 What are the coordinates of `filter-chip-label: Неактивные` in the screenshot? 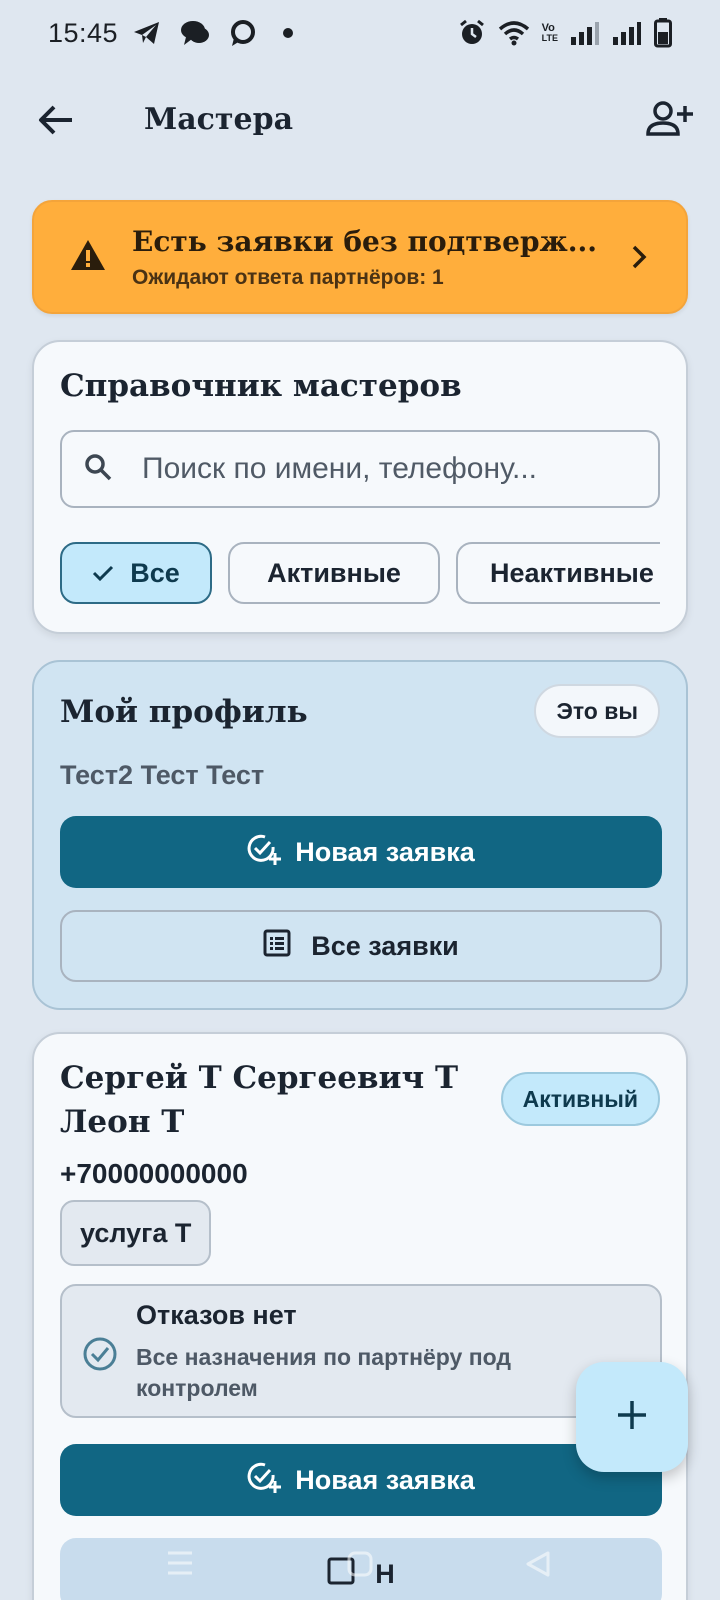 It's located at (572, 572).